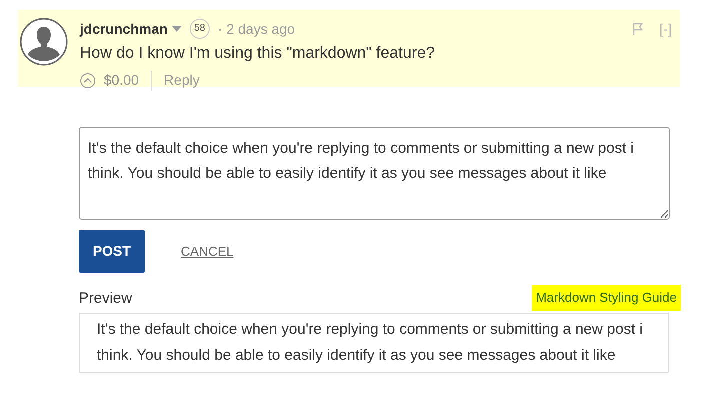  Describe the element at coordinates (207, 252) in the screenshot. I see `cancel-link: CANCEL` at that location.